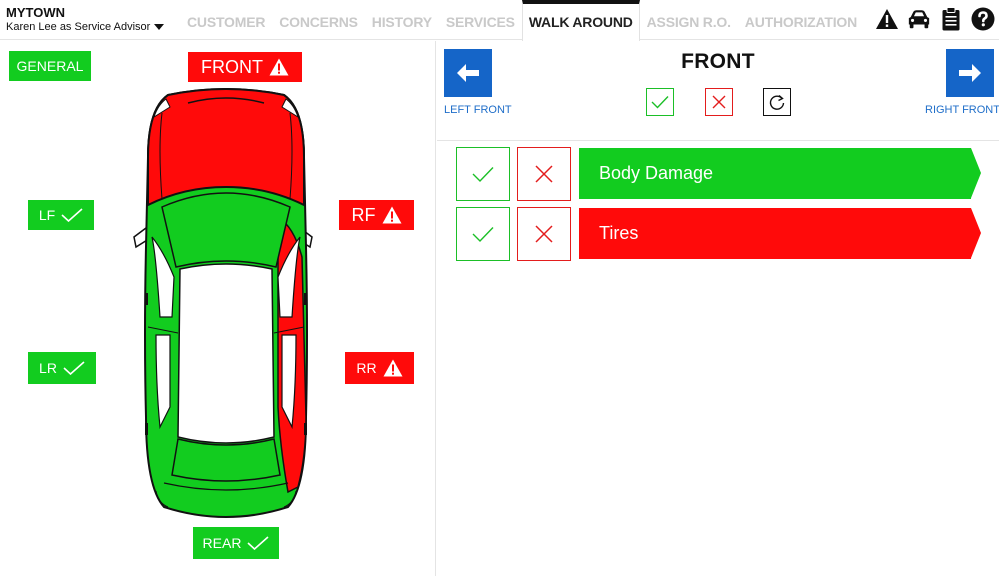 The width and height of the screenshot is (999, 576). I want to click on inspection-item-row: Body Damage, so click(726, 174).